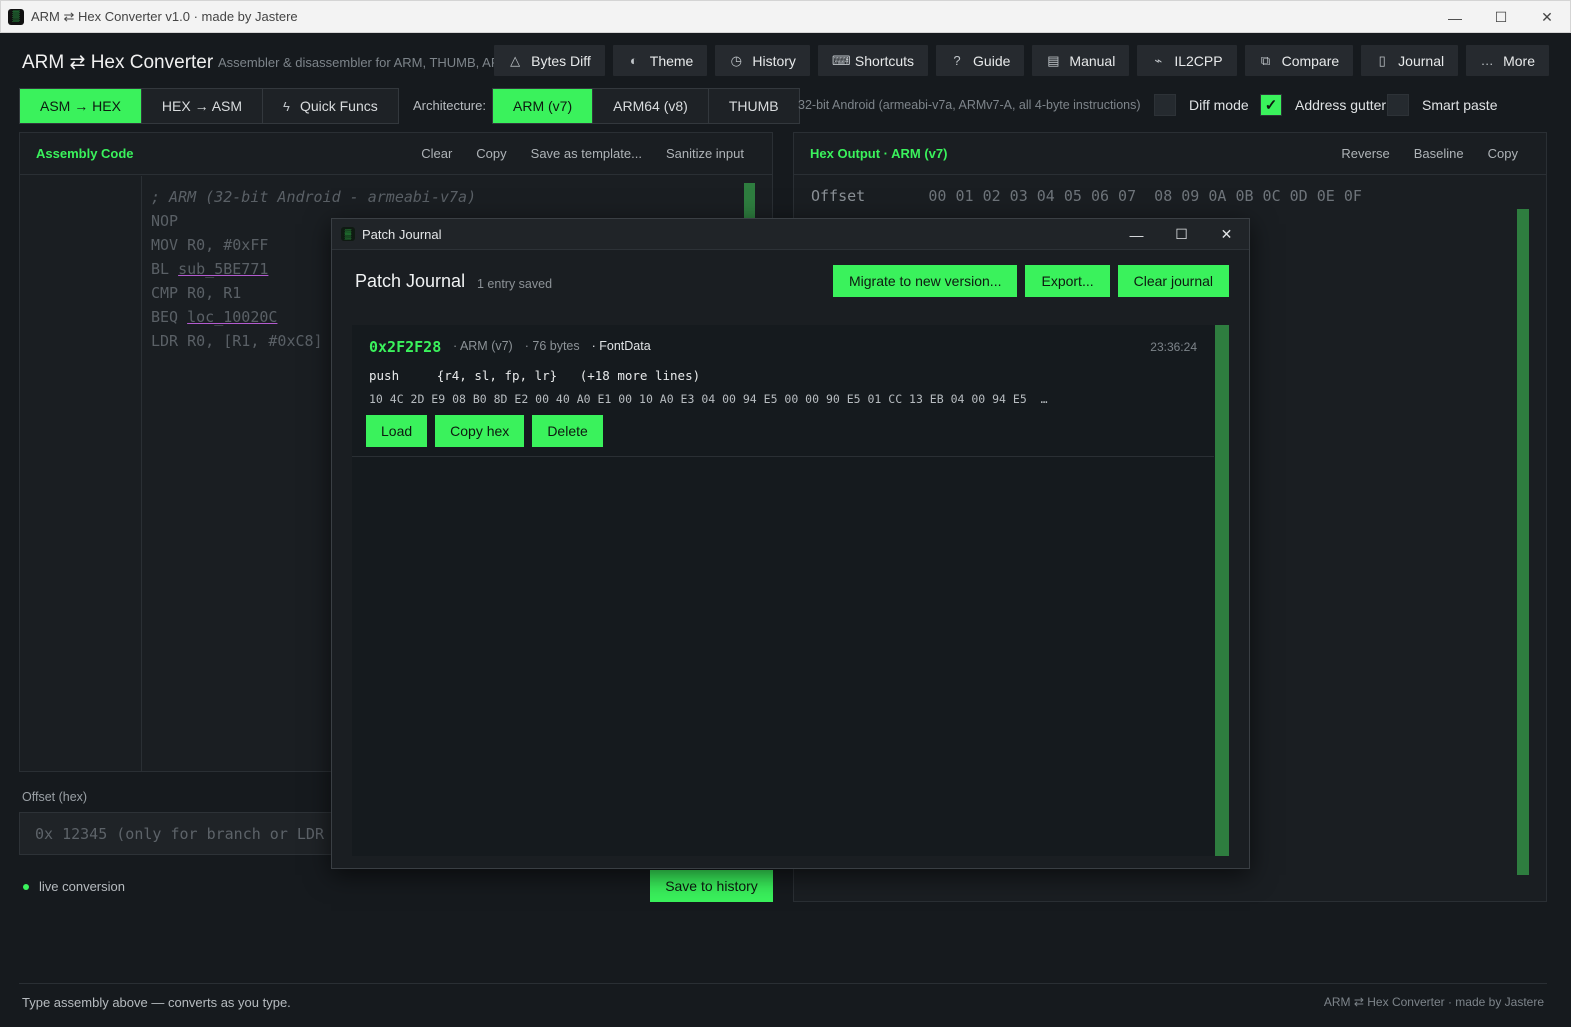 The image size is (1571, 1027). I want to click on clear-journal-button: Clear journal, so click(1173, 281).